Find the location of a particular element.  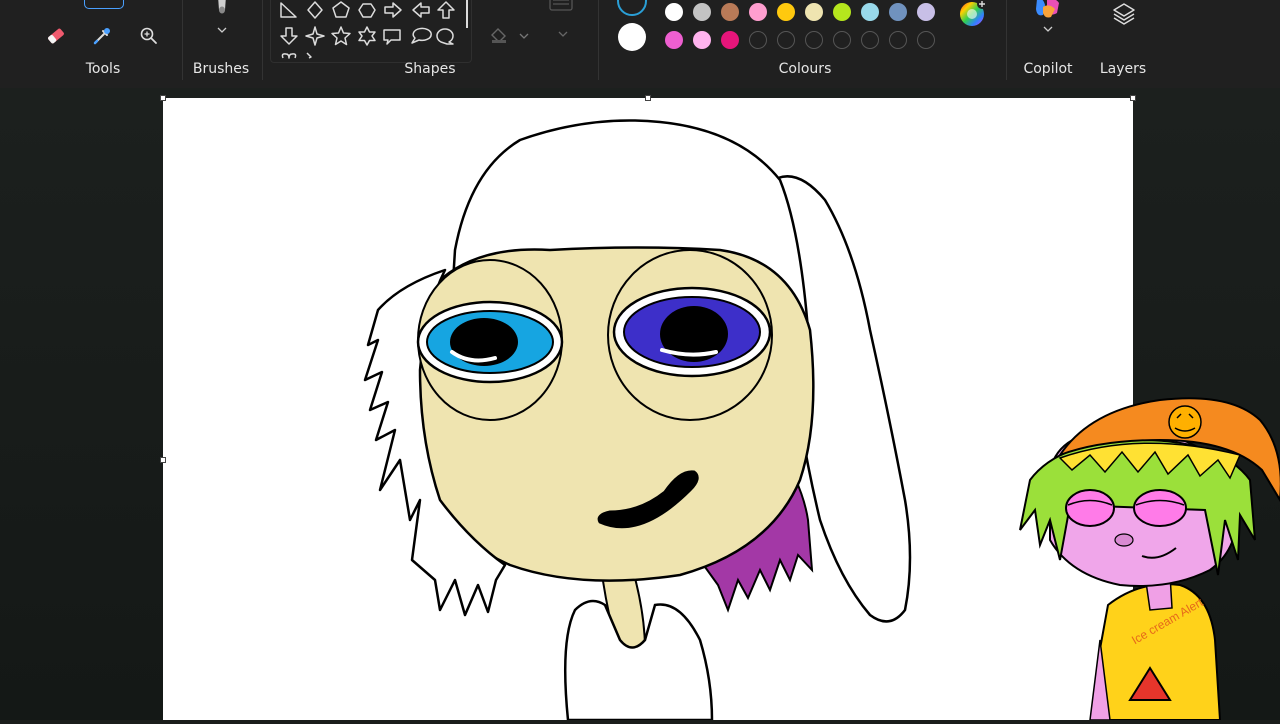

brushes-group-label: Brushes is located at coordinates (221, 69).